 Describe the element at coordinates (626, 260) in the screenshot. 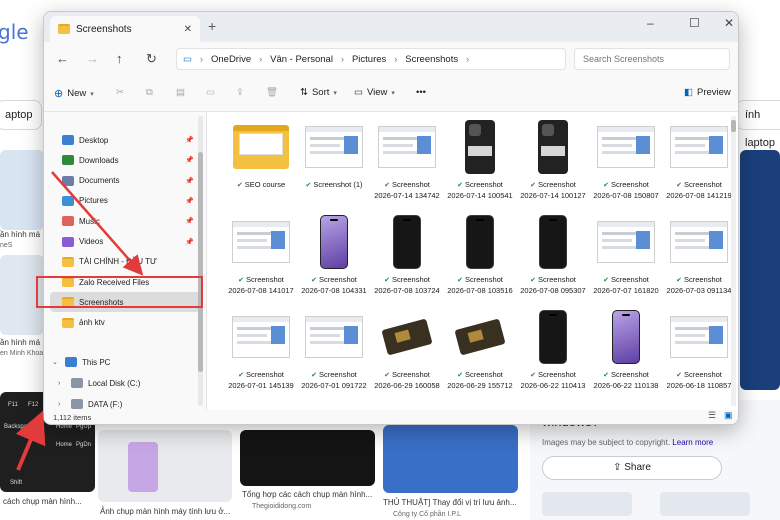

I see `file-item: ✔ Screenshot 2026-07-07 161820` at that location.